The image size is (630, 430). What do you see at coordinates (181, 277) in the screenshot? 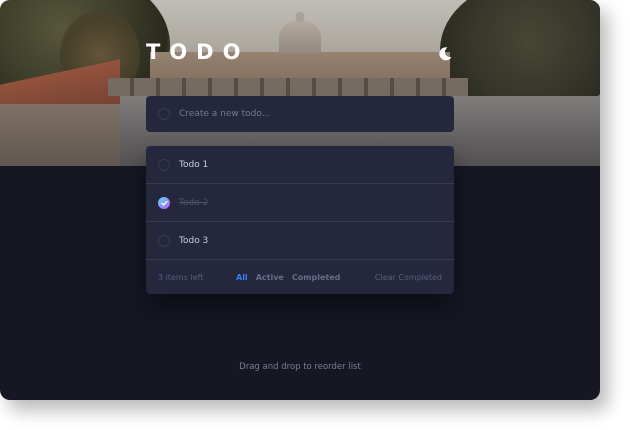
I see `items-left-count: 3 items left` at bounding box center [181, 277].